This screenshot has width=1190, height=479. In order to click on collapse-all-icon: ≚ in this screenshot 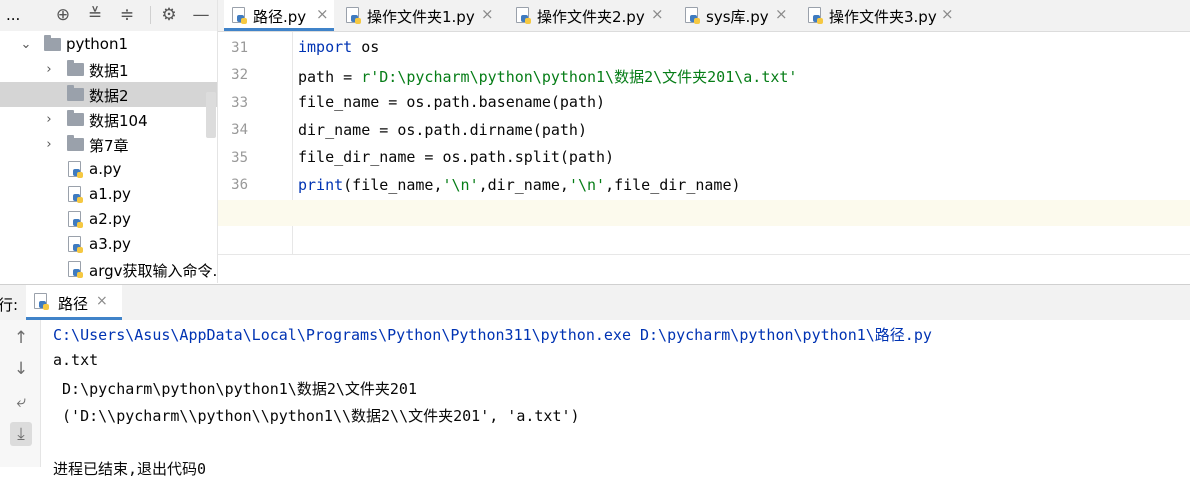, I will do `click(95, 15)`.